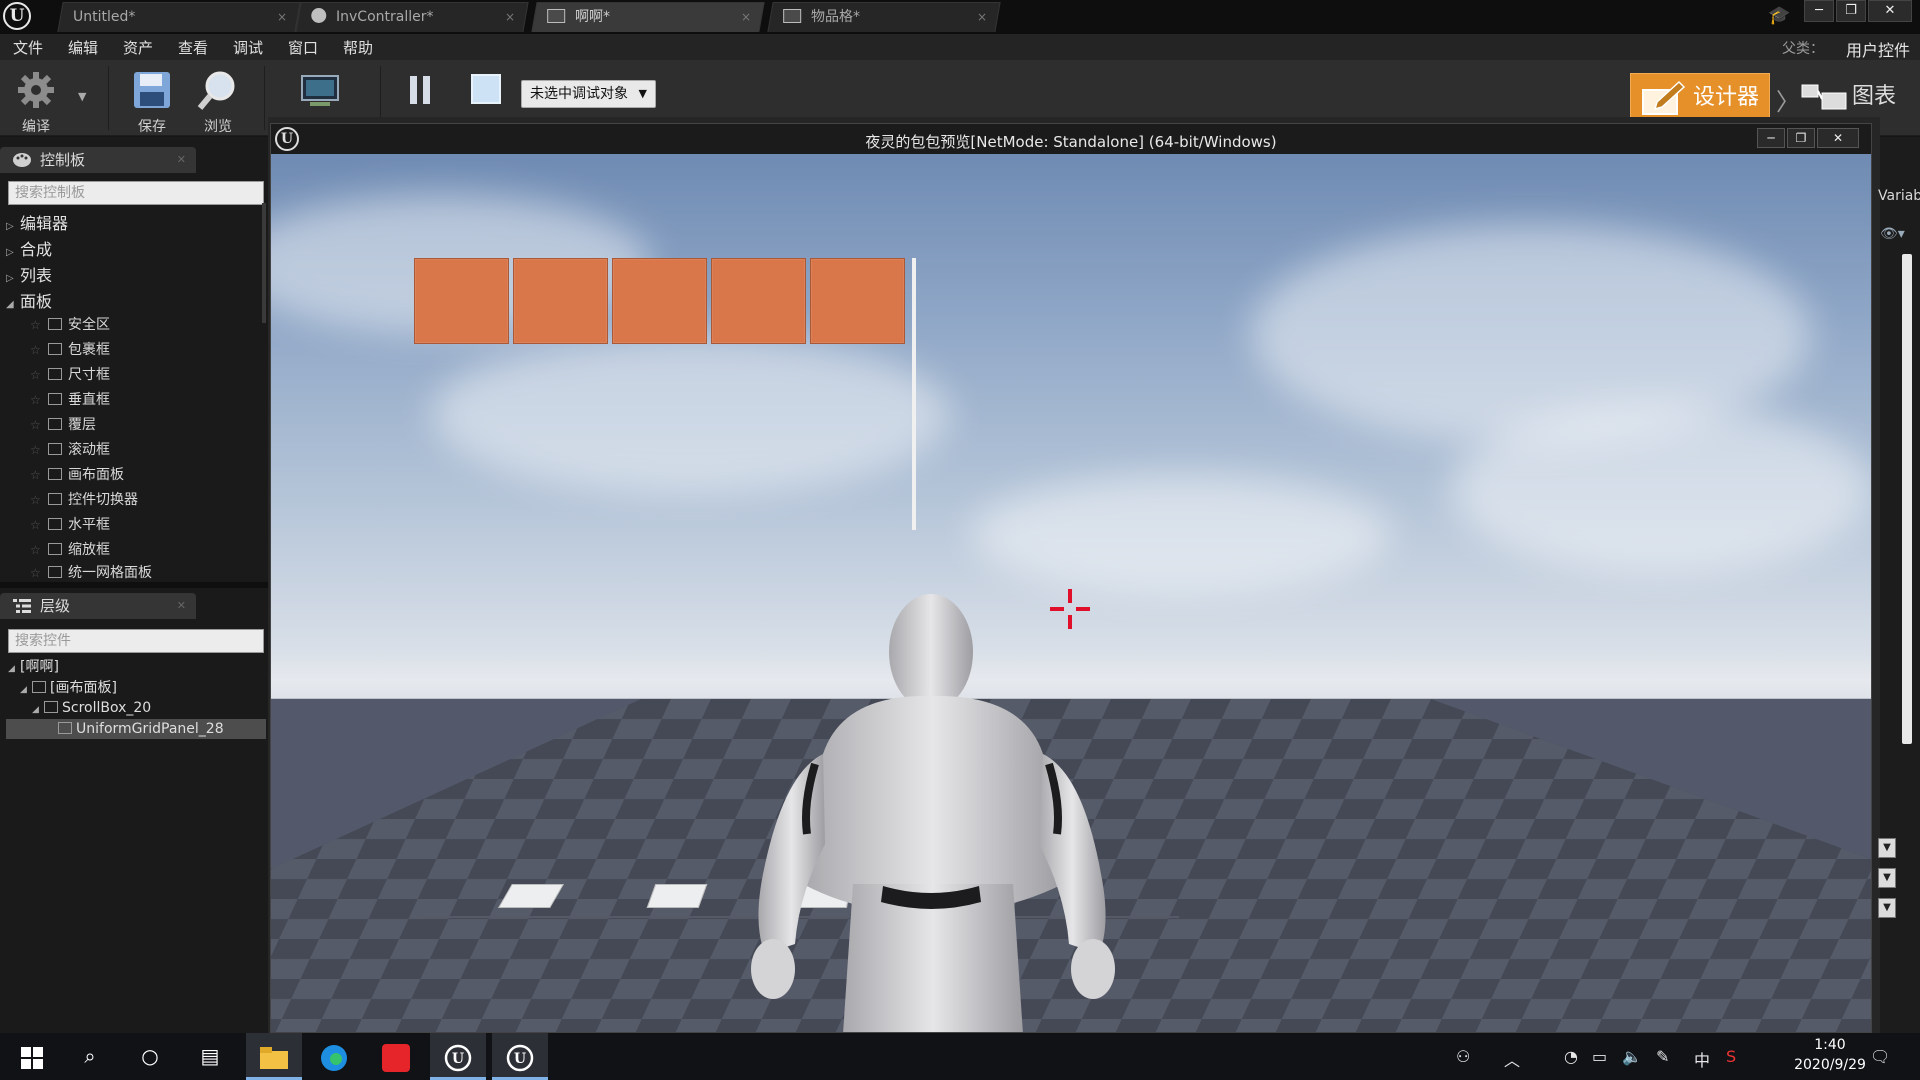 The height and width of the screenshot is (1080, 1920). I want to click on palette-category-composite: ▷ 合成, so click(29, 248).